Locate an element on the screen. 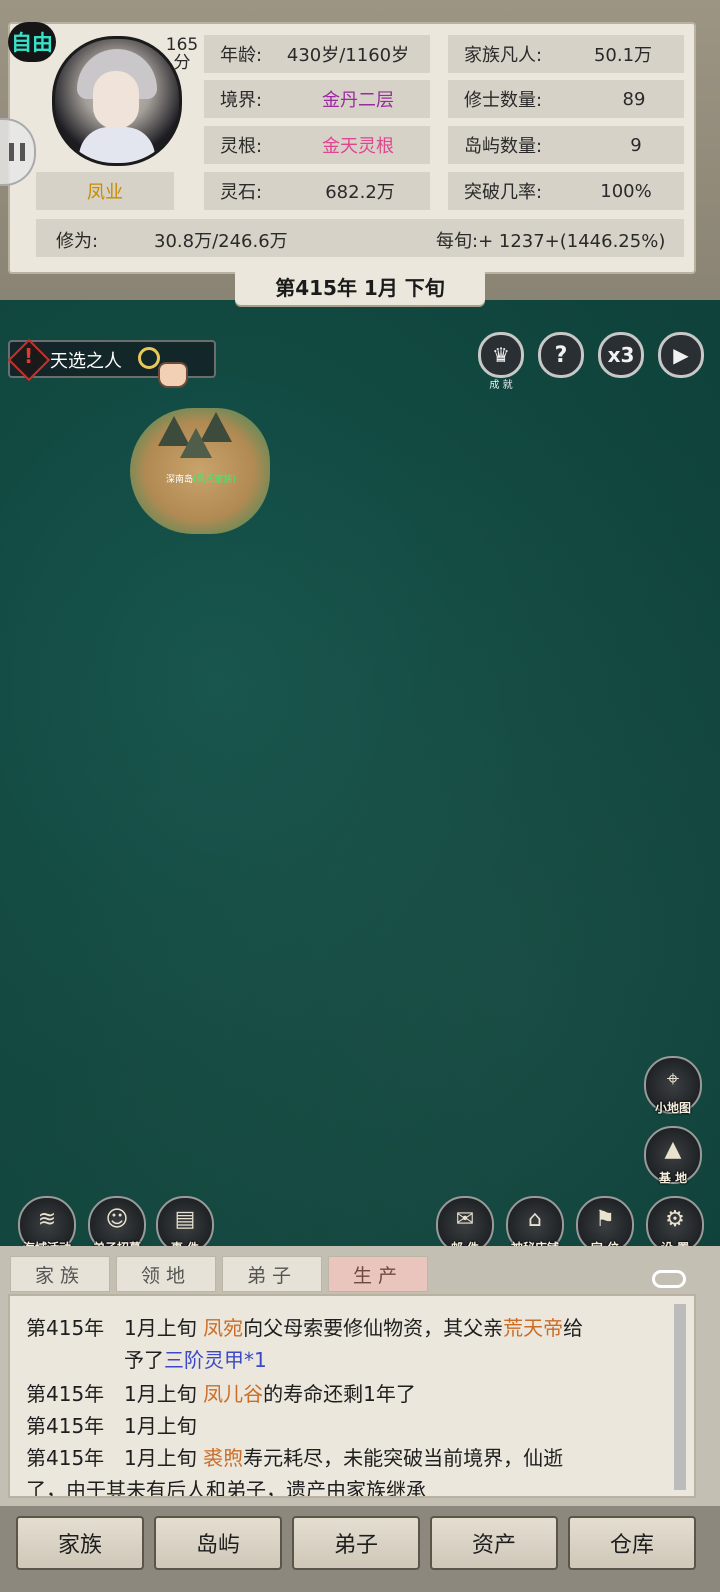  person-icon: ☺ is located at coordinates (117, 1219).